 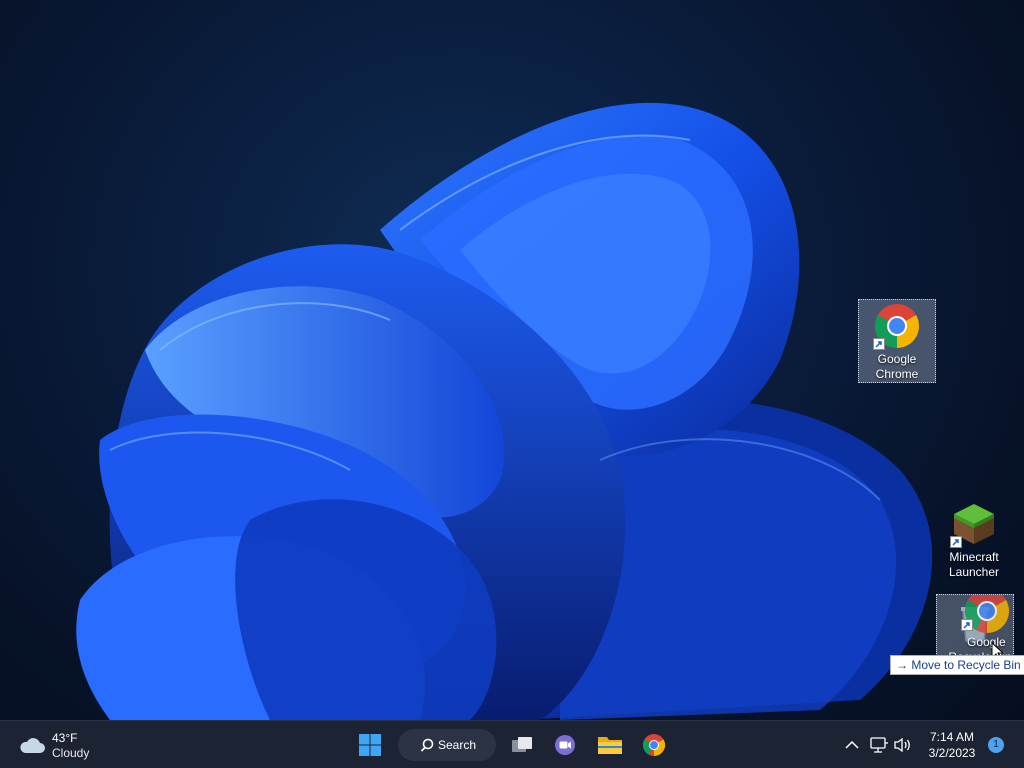 What do you see at coordinates (966, 665) in the screenshot?
I see `drag-tooltip-text: Move to Recycle Bin` at bounding box center [966, 665].